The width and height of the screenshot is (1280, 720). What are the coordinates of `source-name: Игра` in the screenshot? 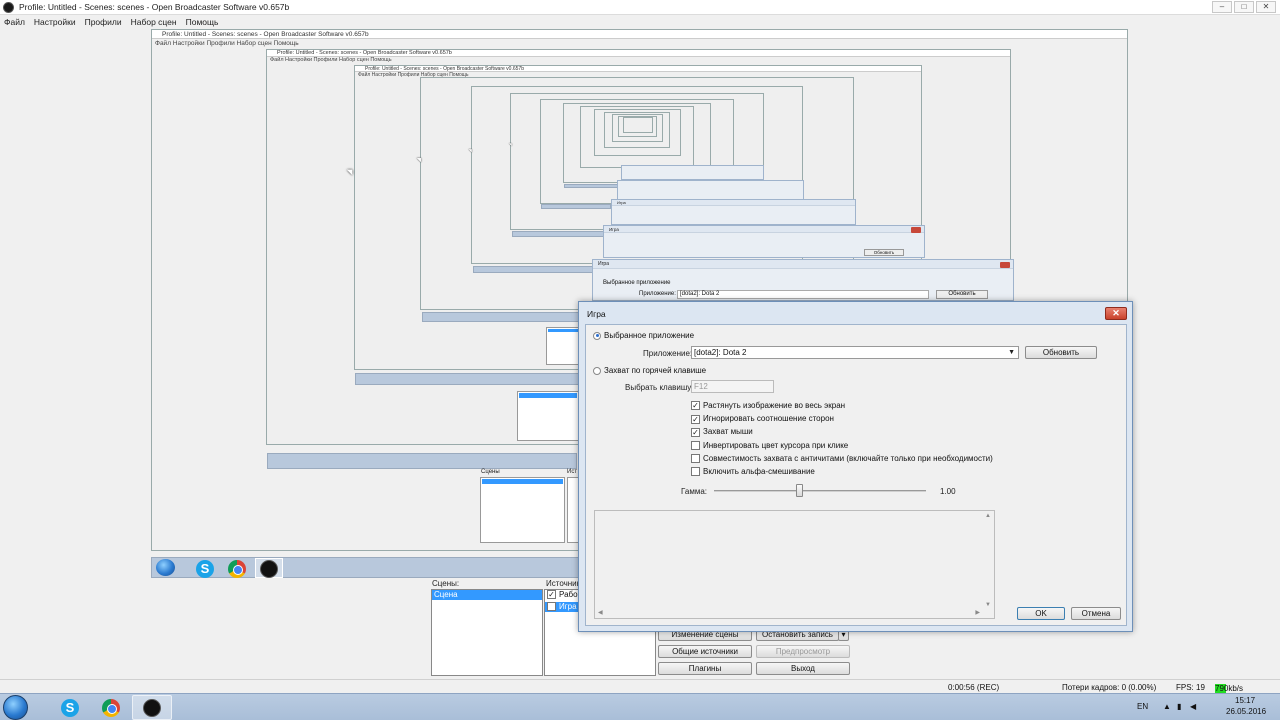 It's located at (568, 606).